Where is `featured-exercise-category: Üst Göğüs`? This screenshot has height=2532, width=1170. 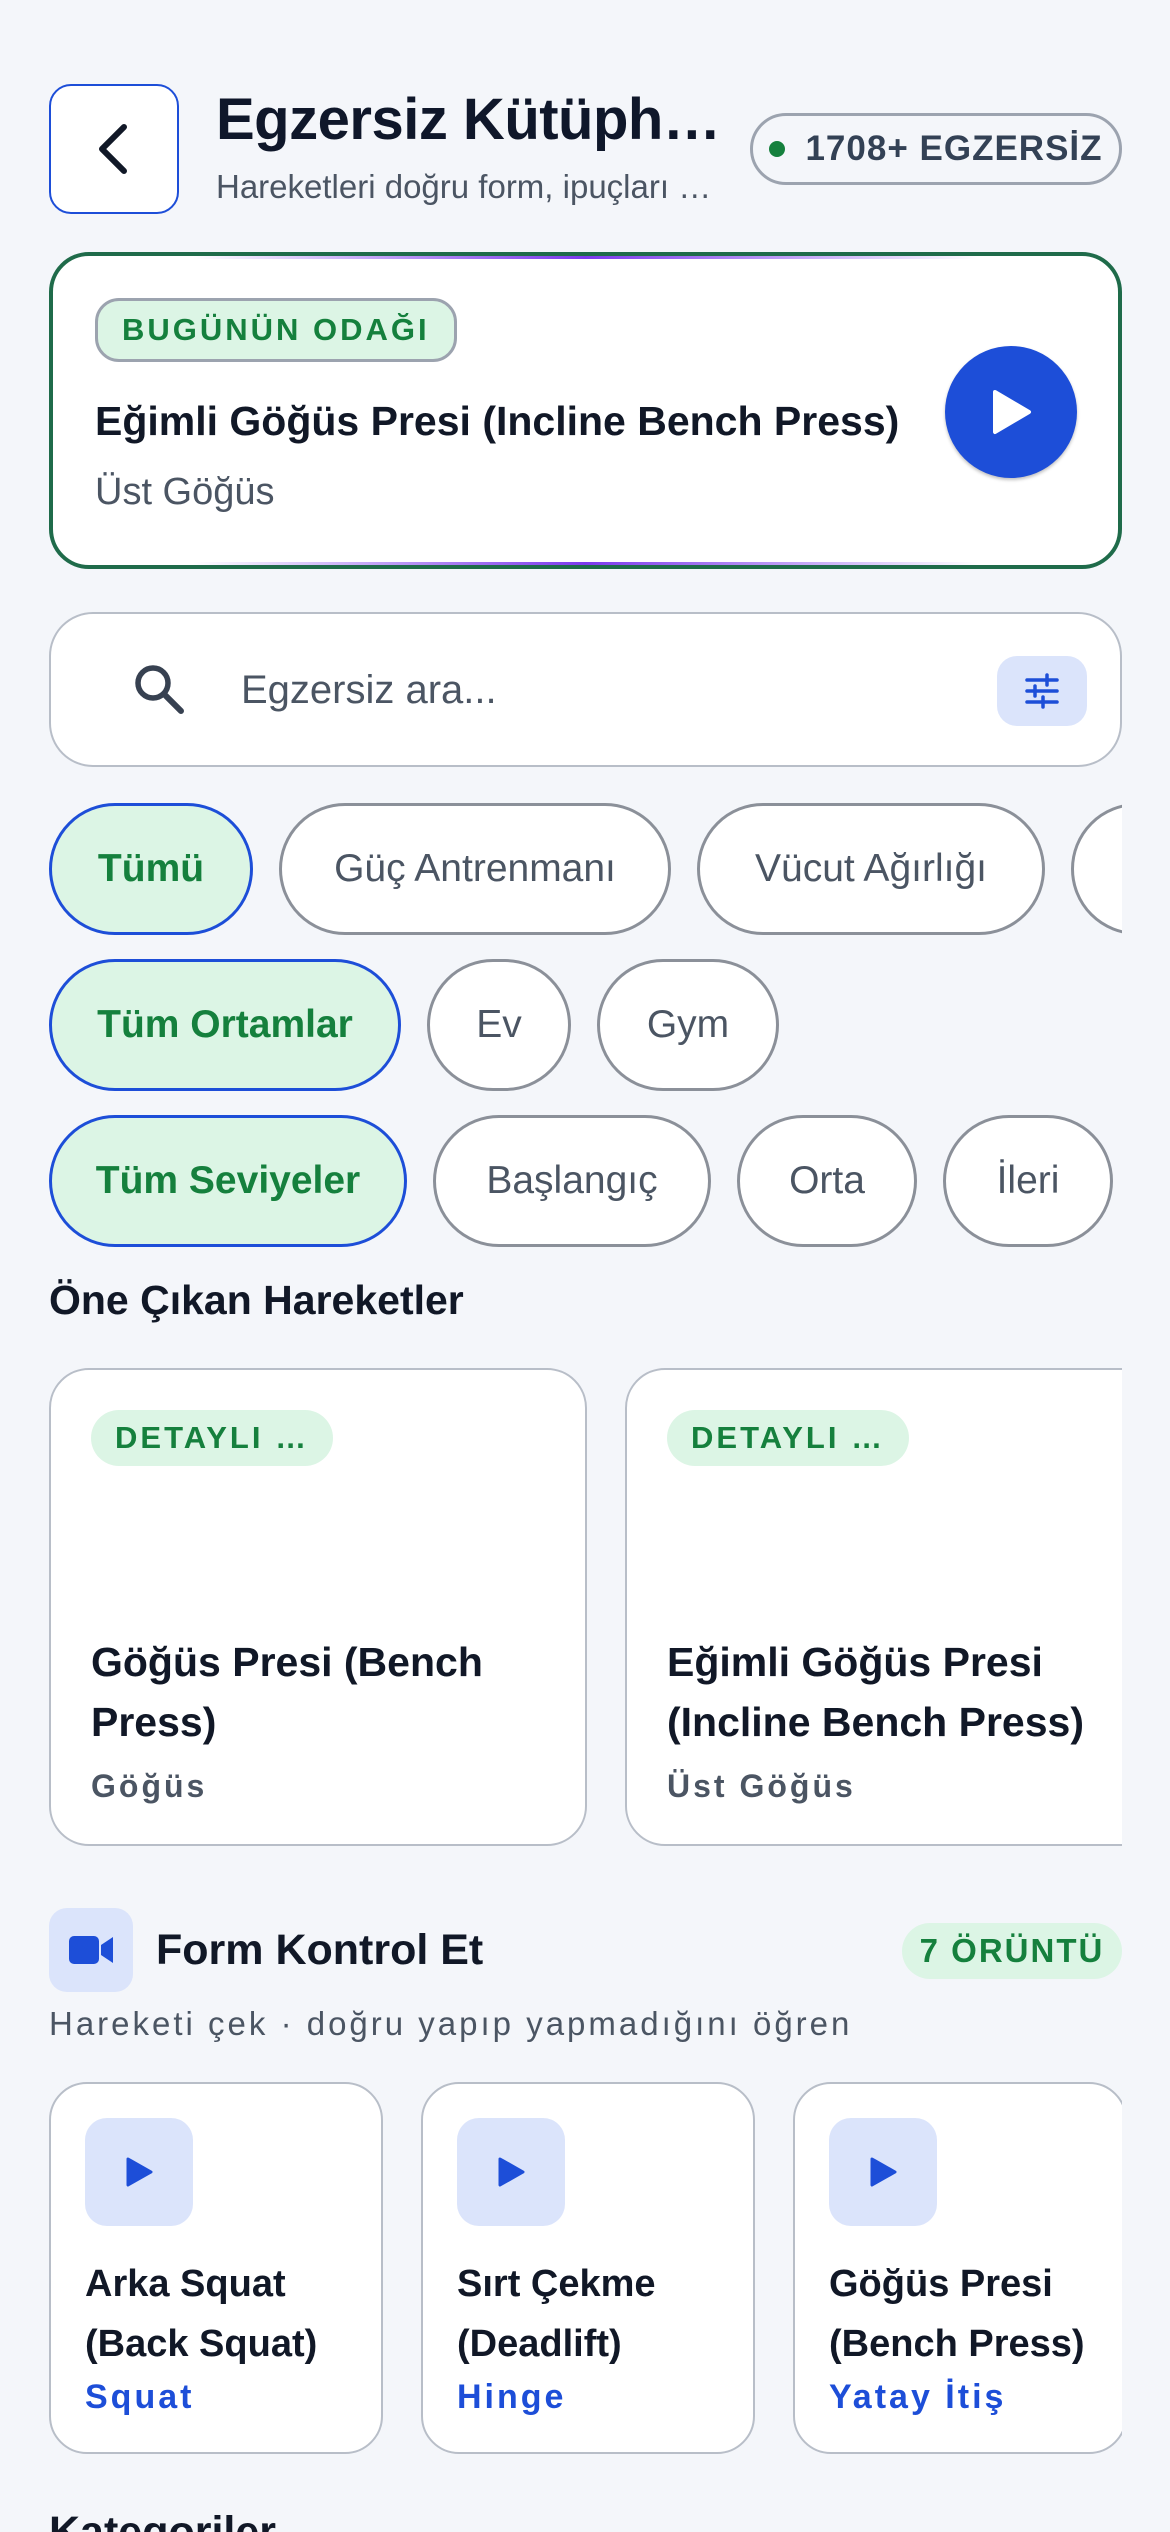 featured-exercise-category: Üst Göğüs is located at coordinates (761, 1786).